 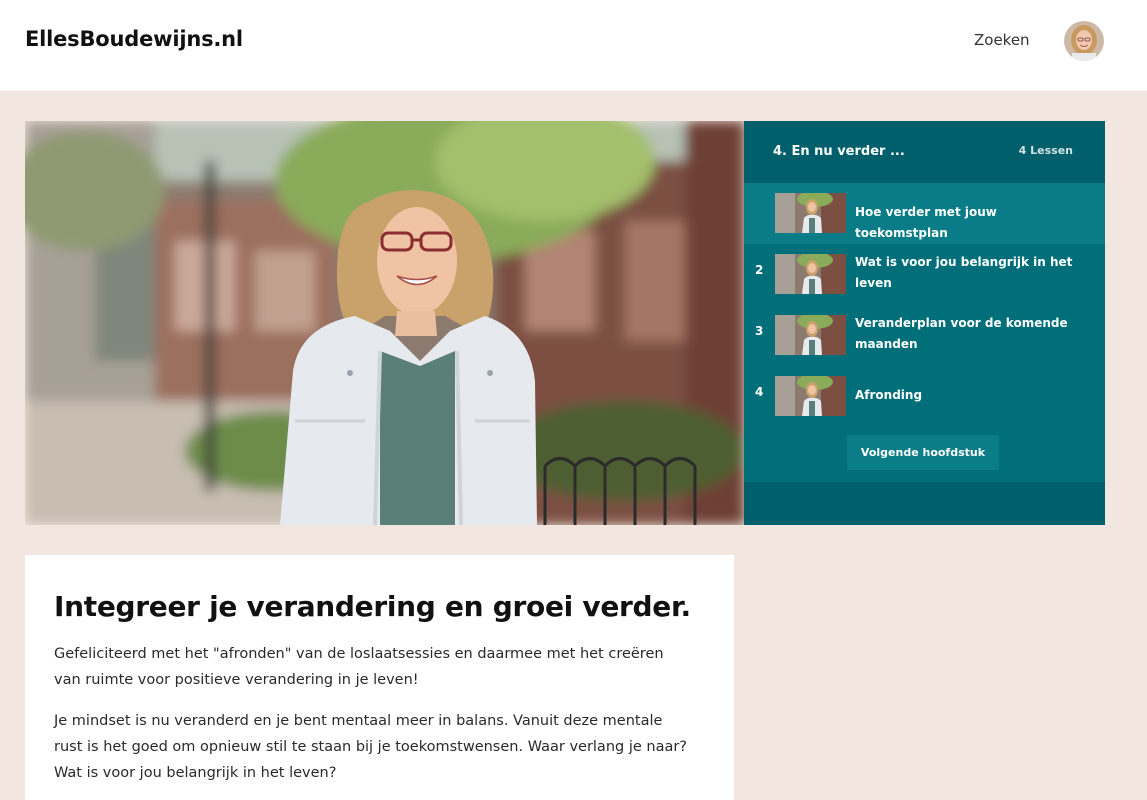 What do you see at coordinates (964, 272) in the screenshot?
I see `lesson-title: Wat is voor jou belangrijk in het leven` at bounding box center [964, 272].